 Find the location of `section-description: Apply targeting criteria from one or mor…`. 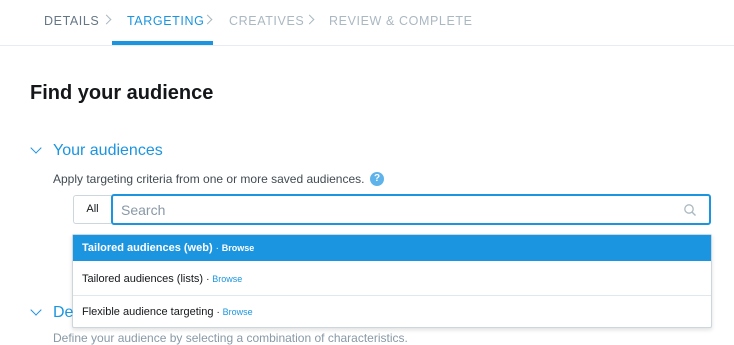

section-description: Apply targeting criteria from one or mor… is located at coordinates (209, 179).